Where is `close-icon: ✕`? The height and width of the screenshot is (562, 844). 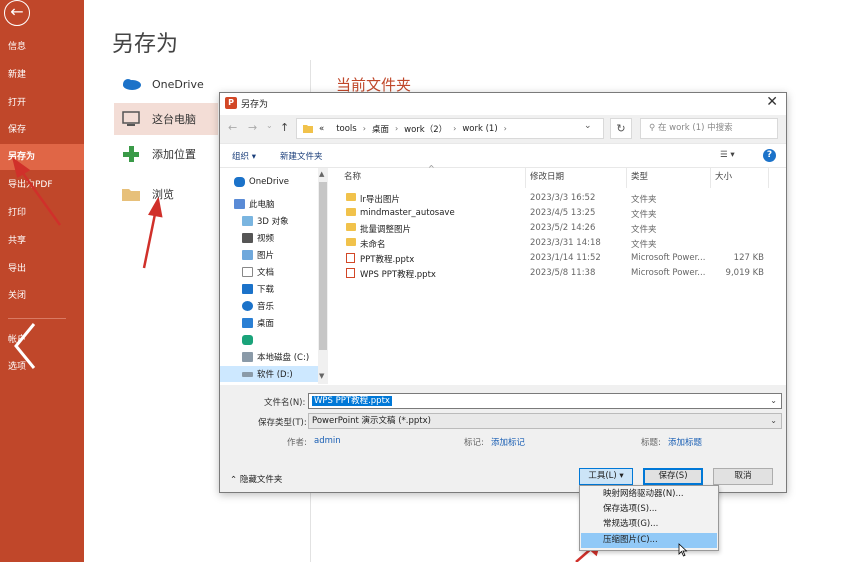
close-icon: ✕ is located at coordinates (772, 102).